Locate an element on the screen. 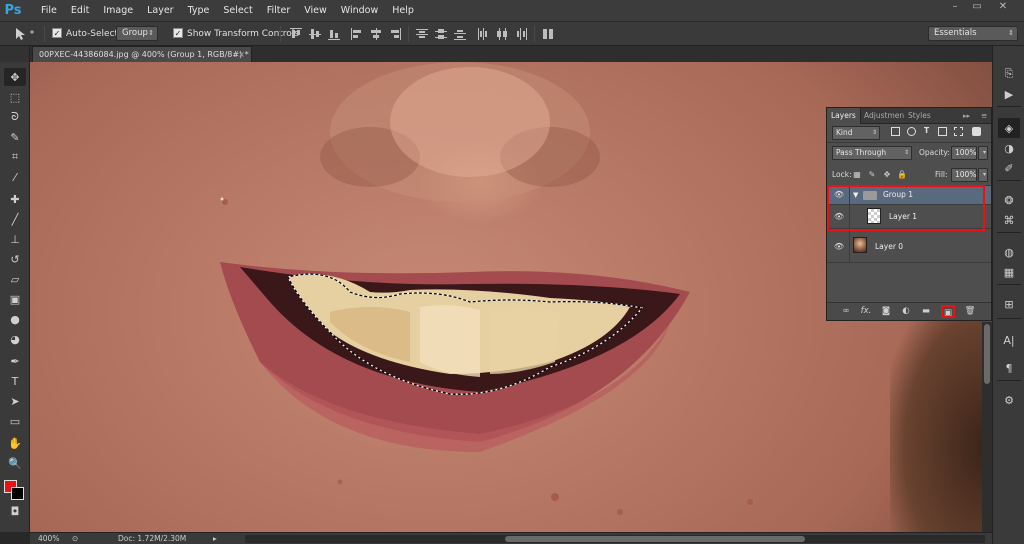  gradient-tool-icon: ▣ is located at coordinates (15, 299).